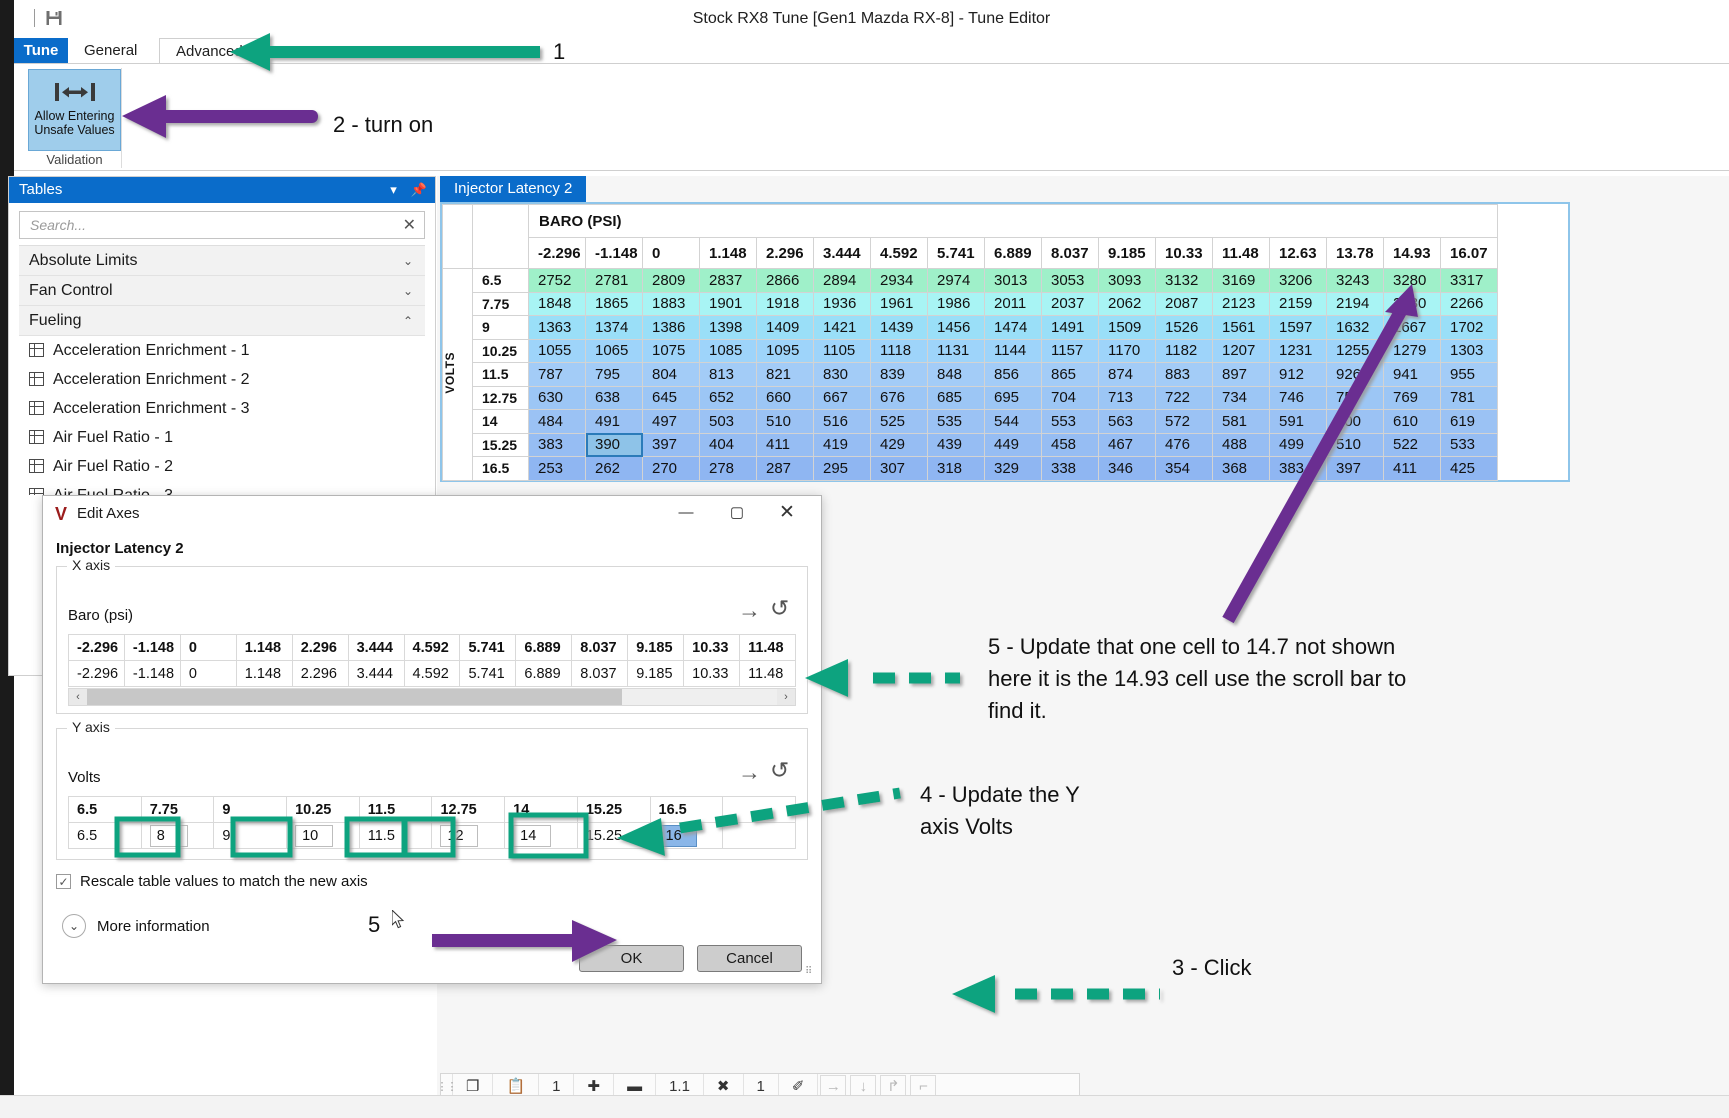 This screenshot has width=1729, height=1118. I want to click on table-cell: 1961, so click(899, 303).